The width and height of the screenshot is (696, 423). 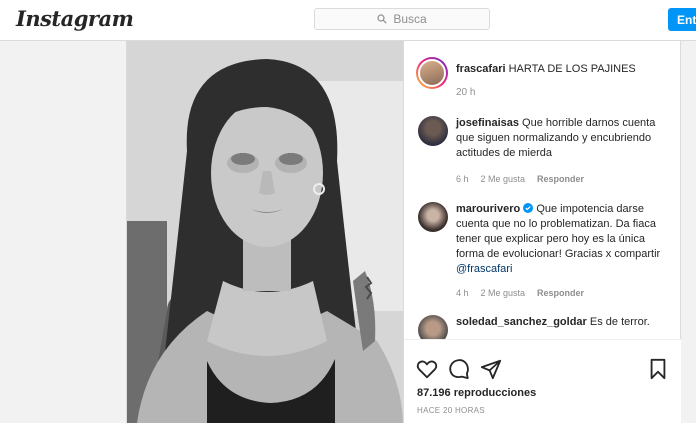 I want to click on author-avatar-image, so click(x=432, y=73).